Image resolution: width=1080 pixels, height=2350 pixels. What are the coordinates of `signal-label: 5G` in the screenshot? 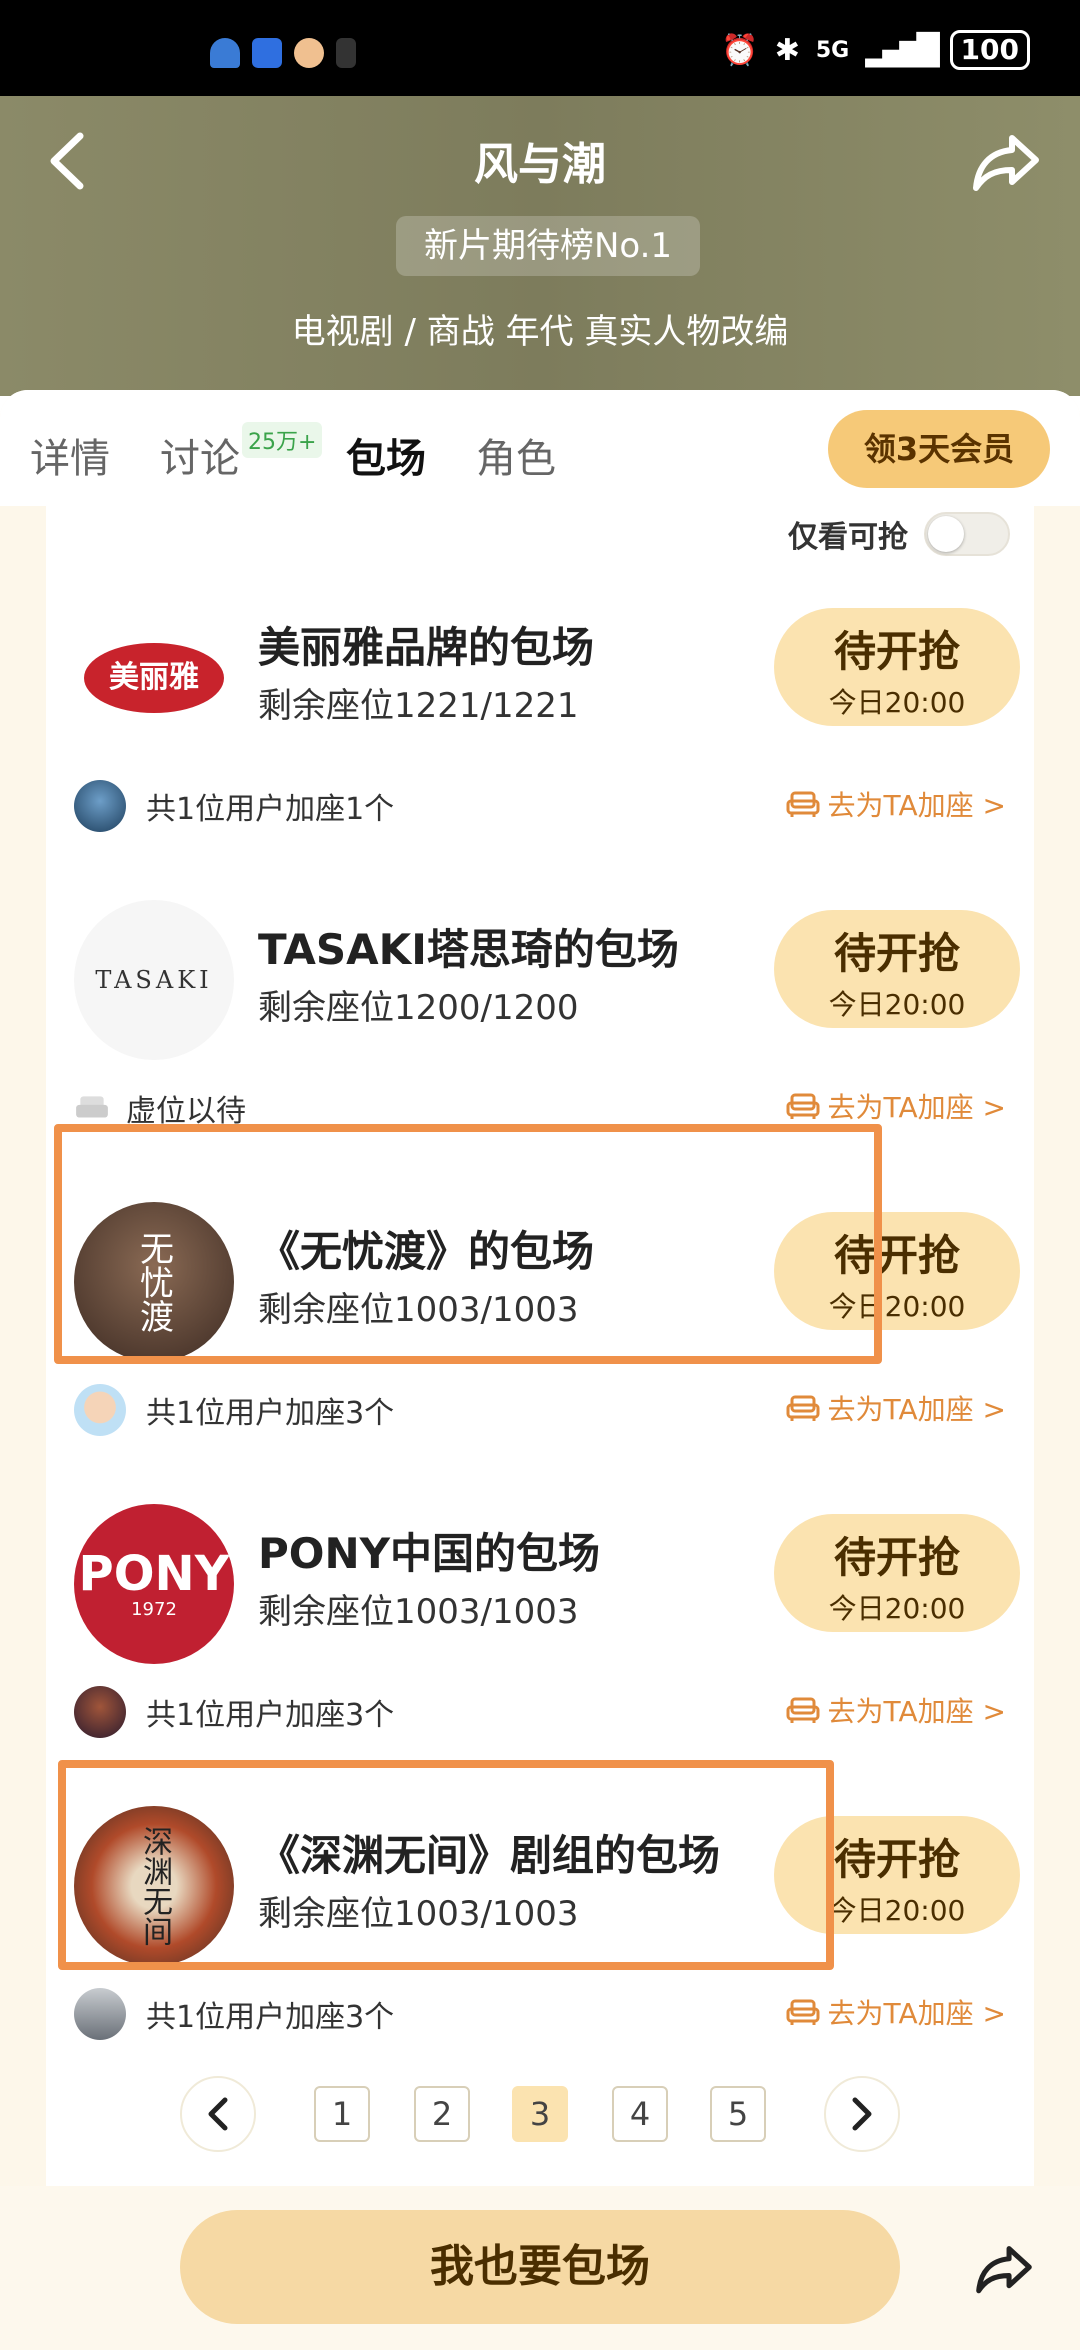 It's located at (832, 50).